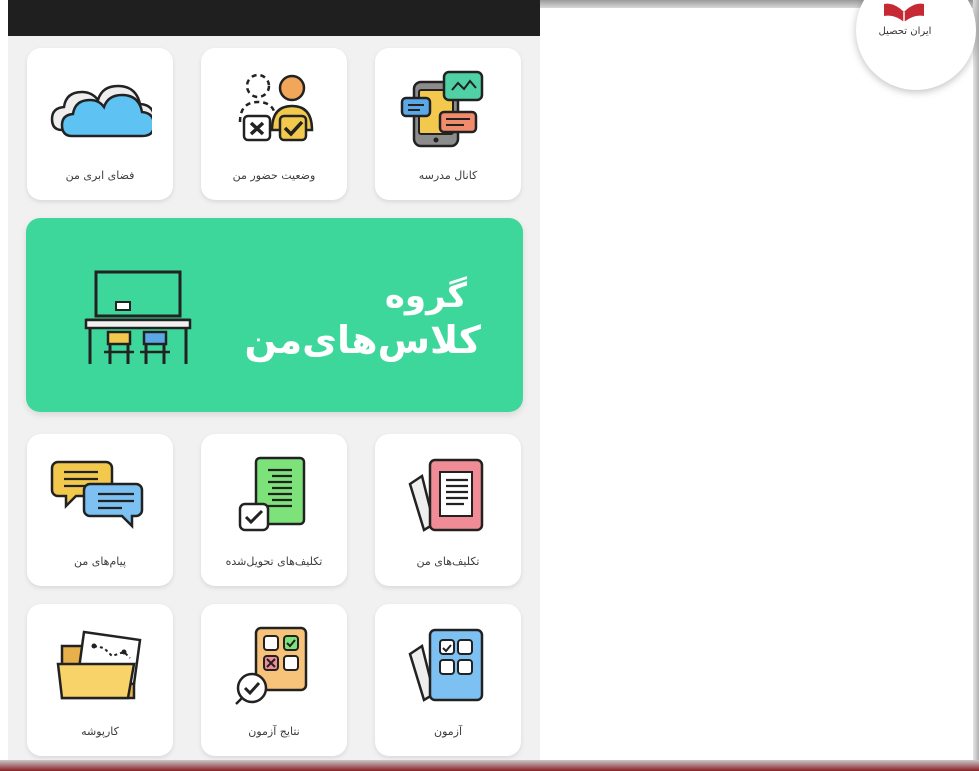 This screenshot has height=771, width=979. I want to click on brand-name: ایران تحصیل, so click(905, 31).